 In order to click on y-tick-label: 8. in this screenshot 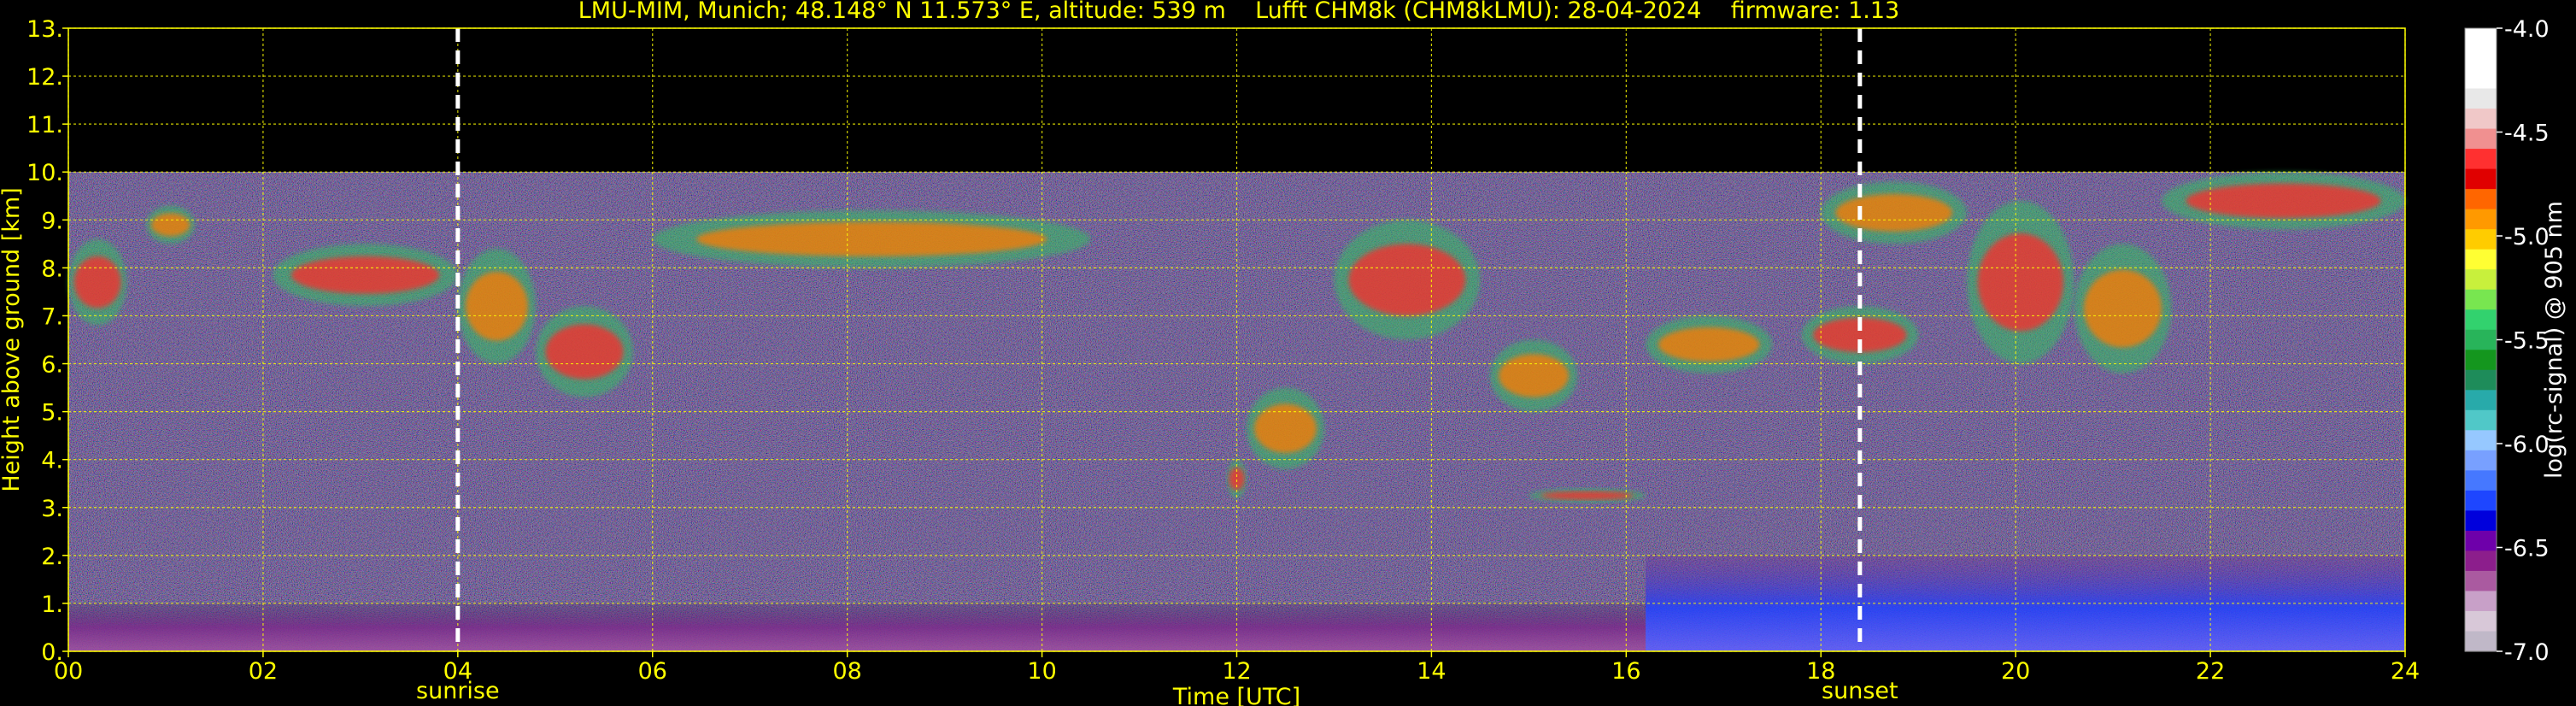, I will do `click(52, 269)`.